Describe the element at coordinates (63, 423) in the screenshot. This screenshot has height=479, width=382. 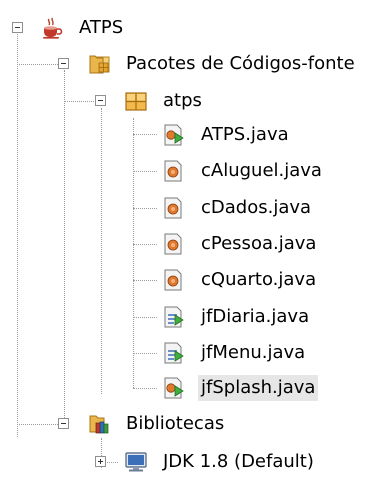
I see `collapse-toggle-libraries` at that location.